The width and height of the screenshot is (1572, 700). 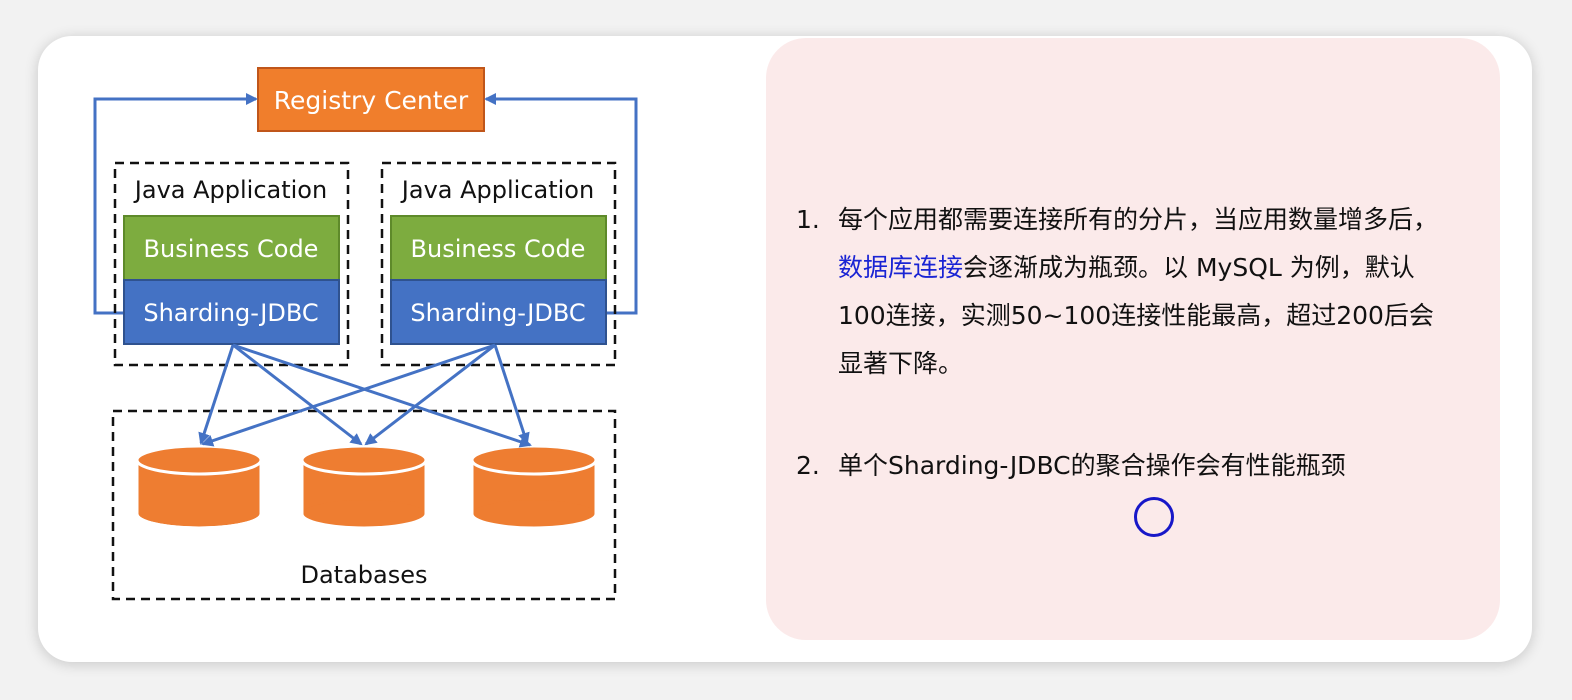 What do you see at coordinates (230, 190) in the screenshot?
I see `java-application-1-title: Java Application` at bounding box center [230, 190].